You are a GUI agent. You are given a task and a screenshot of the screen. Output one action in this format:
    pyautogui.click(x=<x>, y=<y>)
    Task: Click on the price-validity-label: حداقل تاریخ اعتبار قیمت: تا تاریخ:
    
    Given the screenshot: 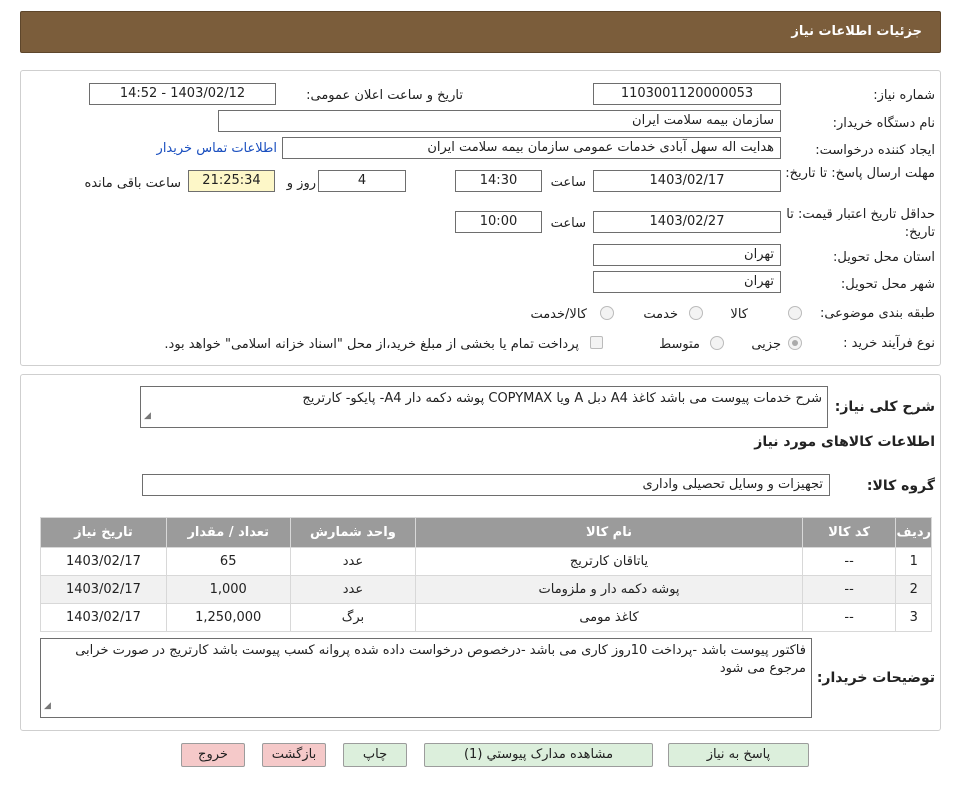 What is the action you would take?
    pyautogui.click(x=860, y=223)
    